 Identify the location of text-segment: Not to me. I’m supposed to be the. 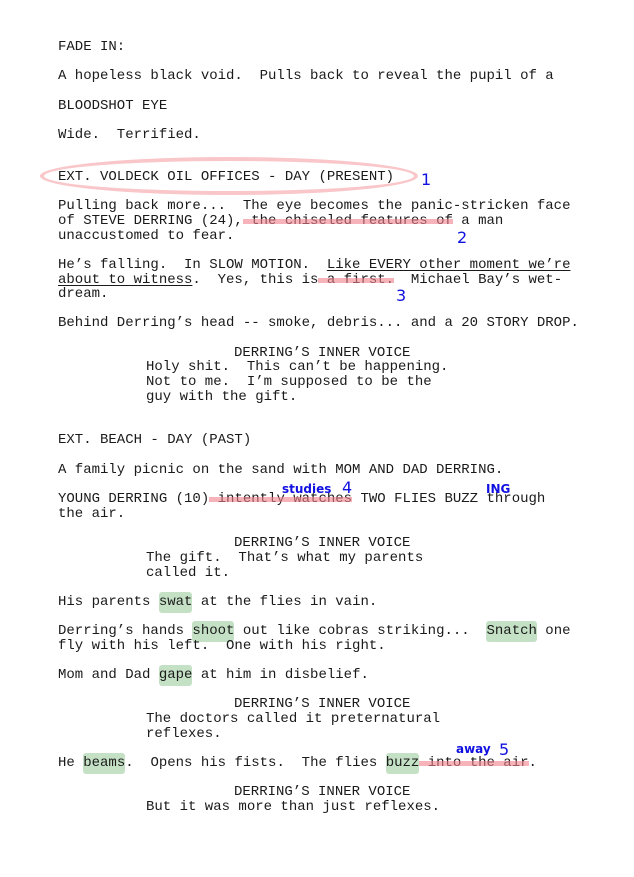
(289, 382).